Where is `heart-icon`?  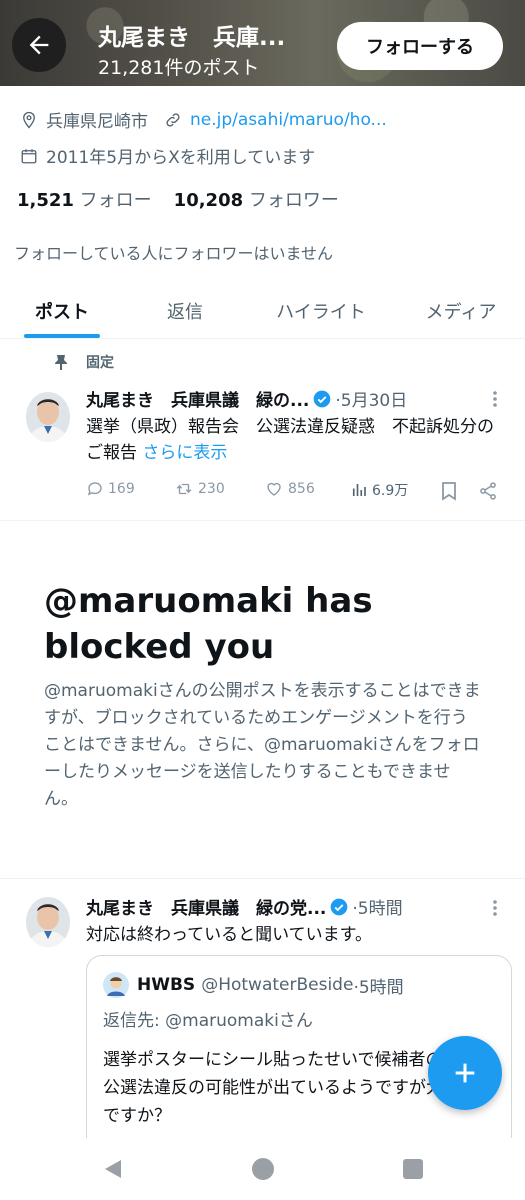 heart-icon is located at coordinates (274, 489).